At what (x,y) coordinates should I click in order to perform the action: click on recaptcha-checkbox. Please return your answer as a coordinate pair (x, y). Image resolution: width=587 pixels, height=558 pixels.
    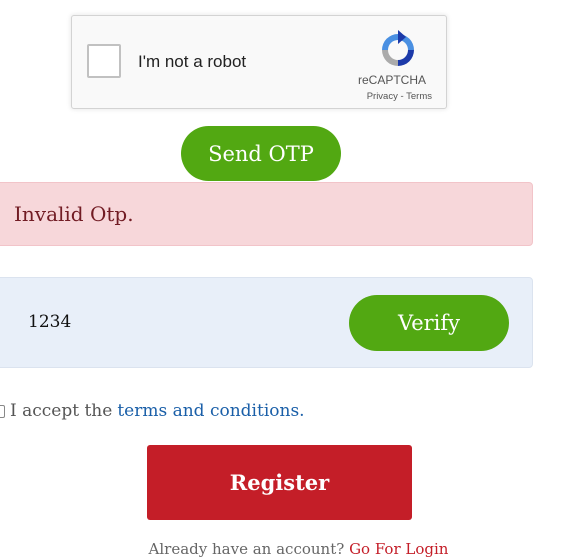
    Looking at the image, I should click on (104, 61).